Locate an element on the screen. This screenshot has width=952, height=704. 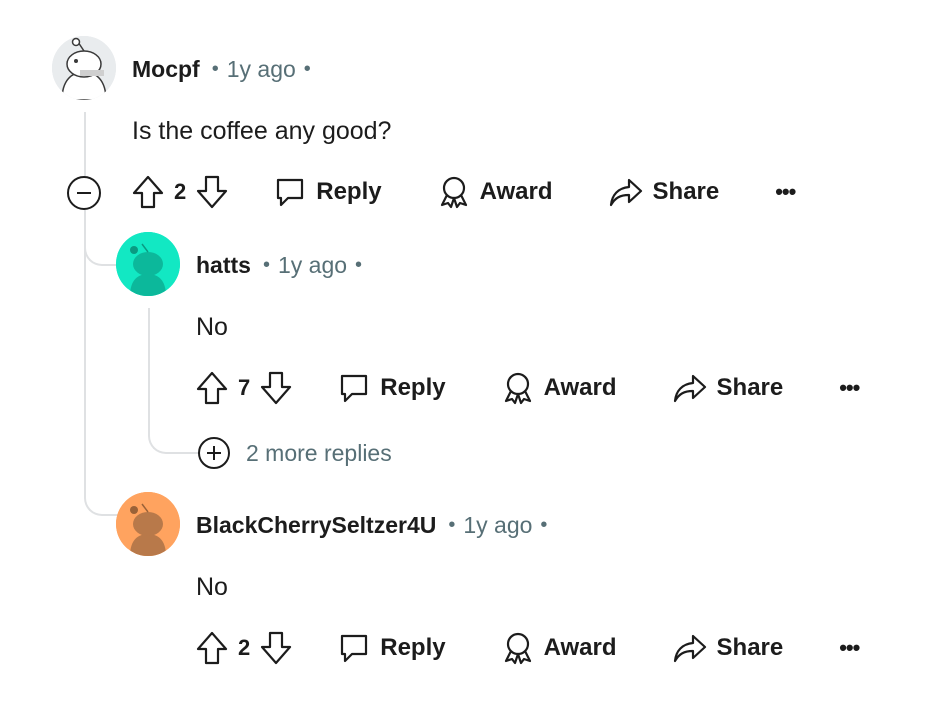
thread-connector-hatts is located at coordinates (101, 247).